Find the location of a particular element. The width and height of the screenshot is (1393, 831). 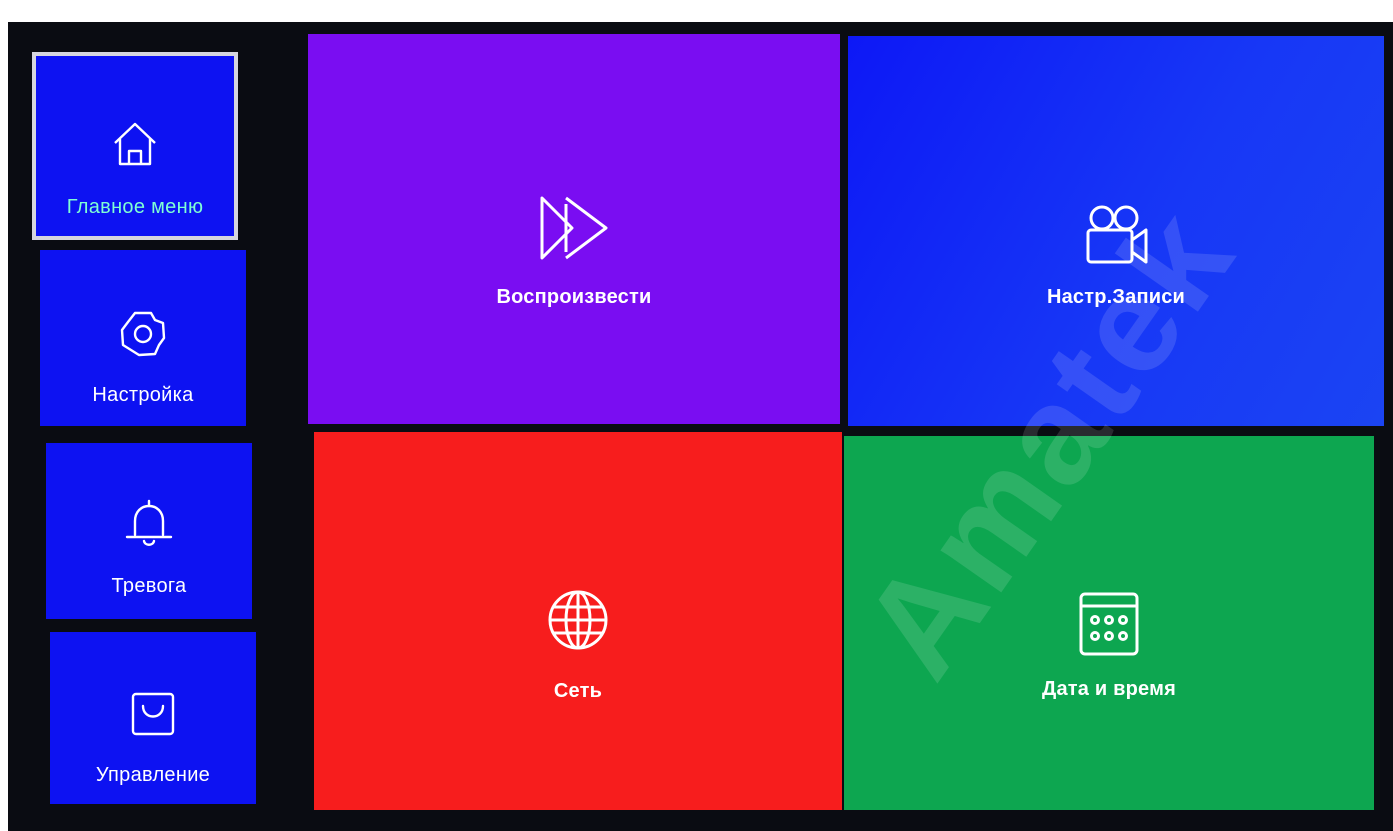

calendar-icon is located at coordinates (1109, 624).